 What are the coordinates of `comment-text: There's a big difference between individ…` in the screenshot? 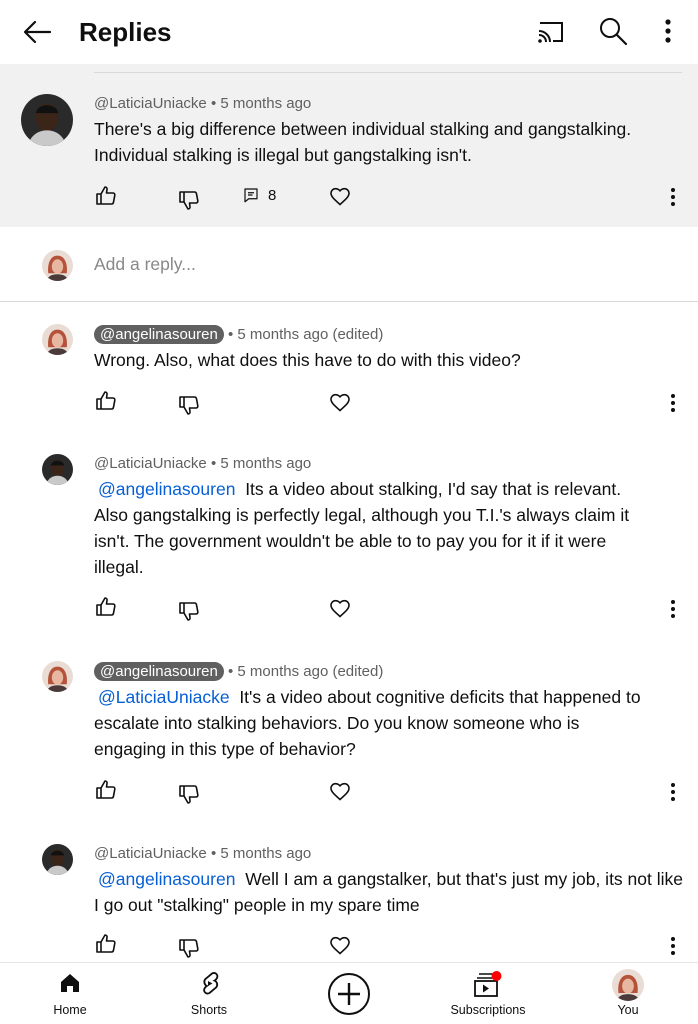 It's located at (363, 142).